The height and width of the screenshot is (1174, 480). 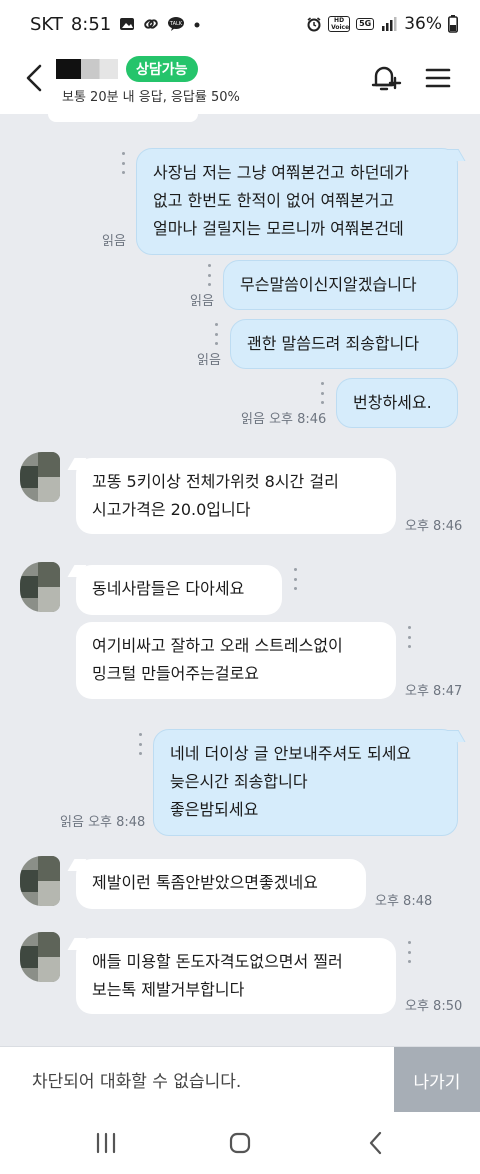 What do you see at coordinates (434, 526) in the screenshot?
I see `message-time: 오후 8:46` at bounding box center [434, 526].